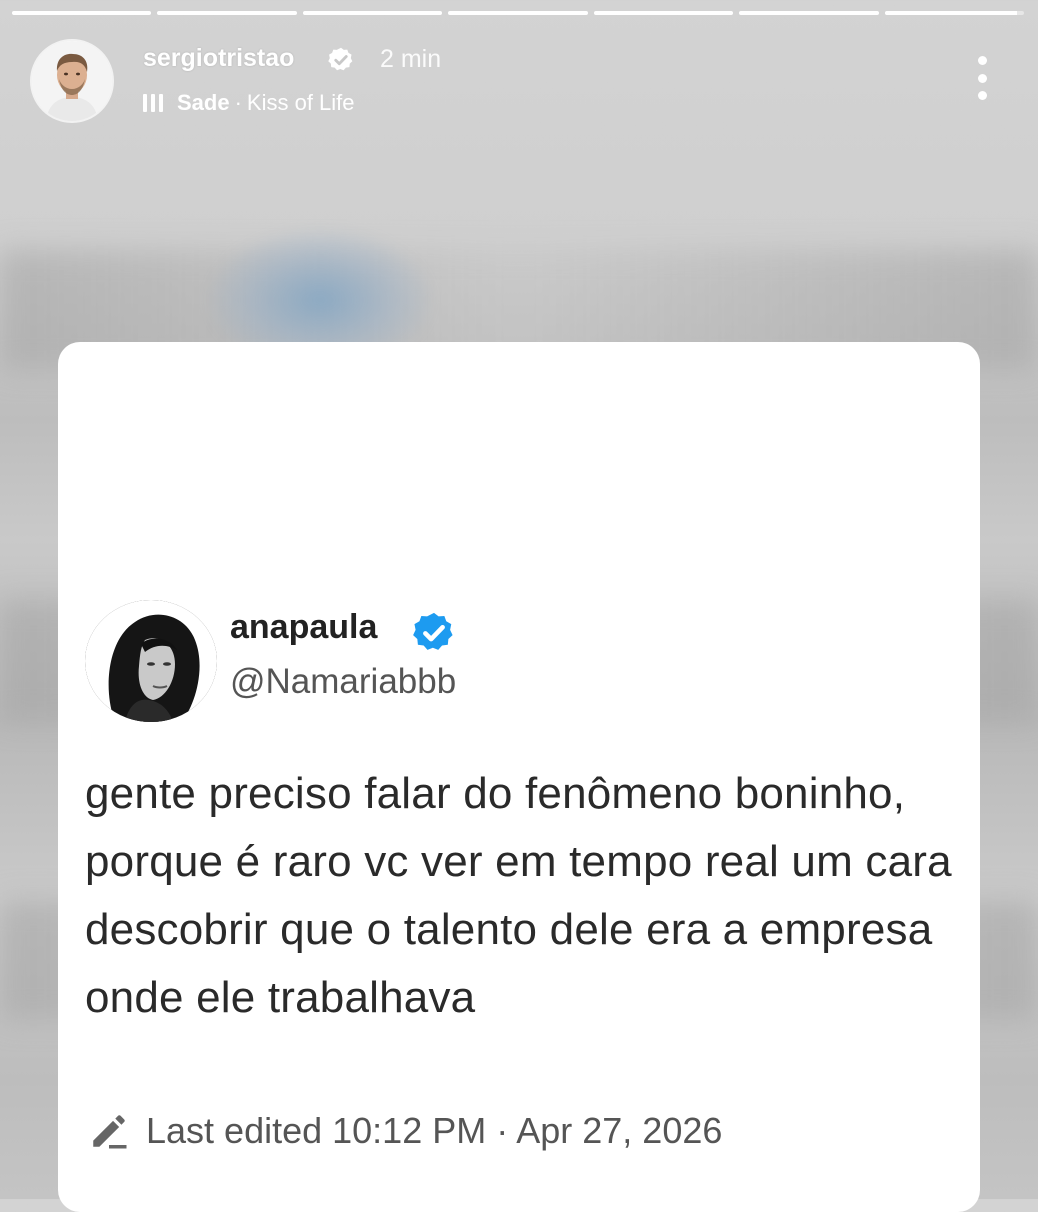  What do you see at coordinates (218, 58) in the screenshot?
I see `story-username: sergiotristao` at bounding box center [218, 58].